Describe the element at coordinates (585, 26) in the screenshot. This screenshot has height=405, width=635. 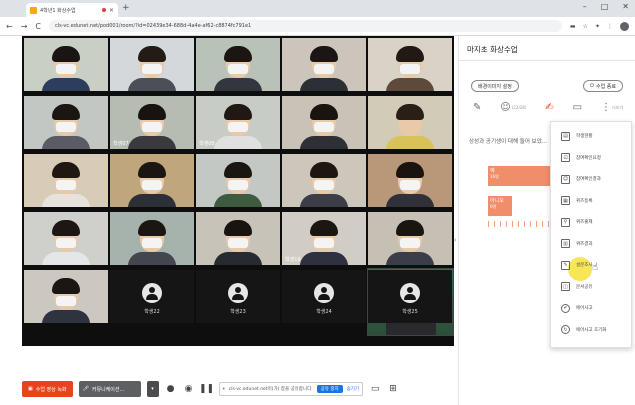
I see `star-icon: ☆` at that location.